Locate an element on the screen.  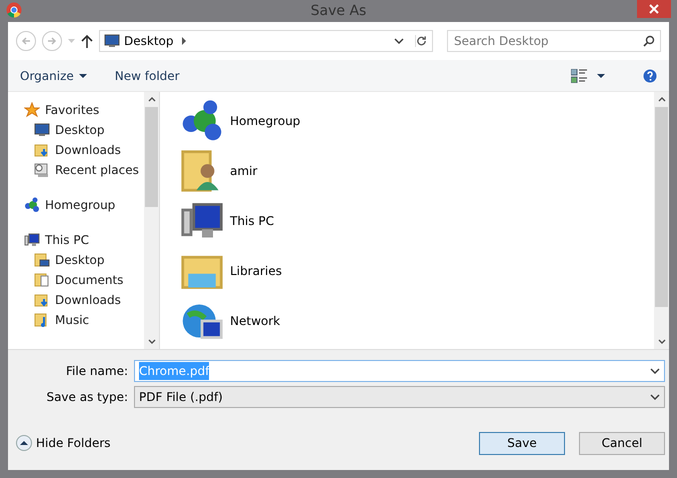
sidebar-item: This PC is located at coordinates (56, 240).